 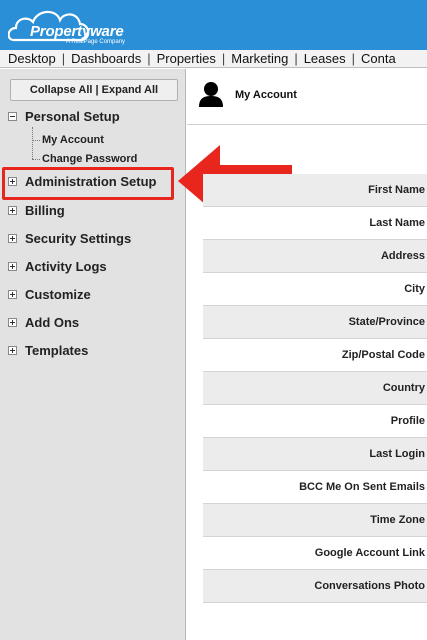 What do you see at coordinates (211, 94) in the screenshot?
I see `person-icon` at bounding box center [211, 94].